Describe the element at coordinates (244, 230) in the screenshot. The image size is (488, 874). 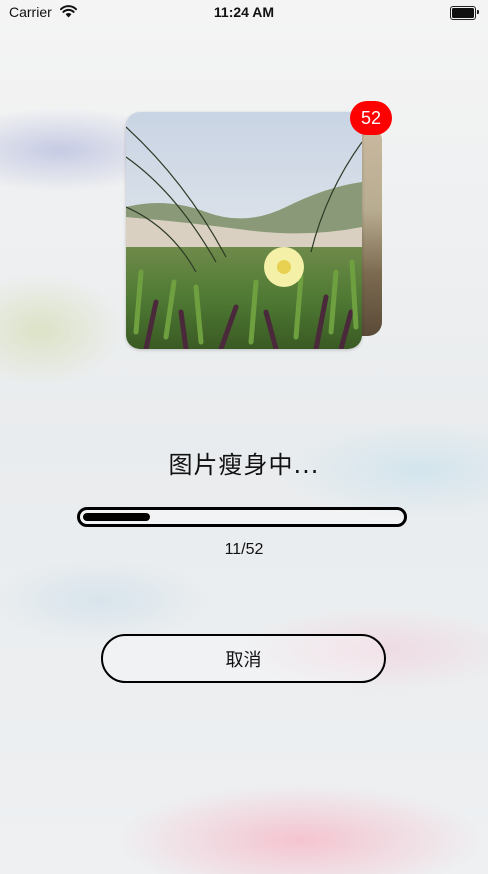
I see `photo-thumbnail` at that location.